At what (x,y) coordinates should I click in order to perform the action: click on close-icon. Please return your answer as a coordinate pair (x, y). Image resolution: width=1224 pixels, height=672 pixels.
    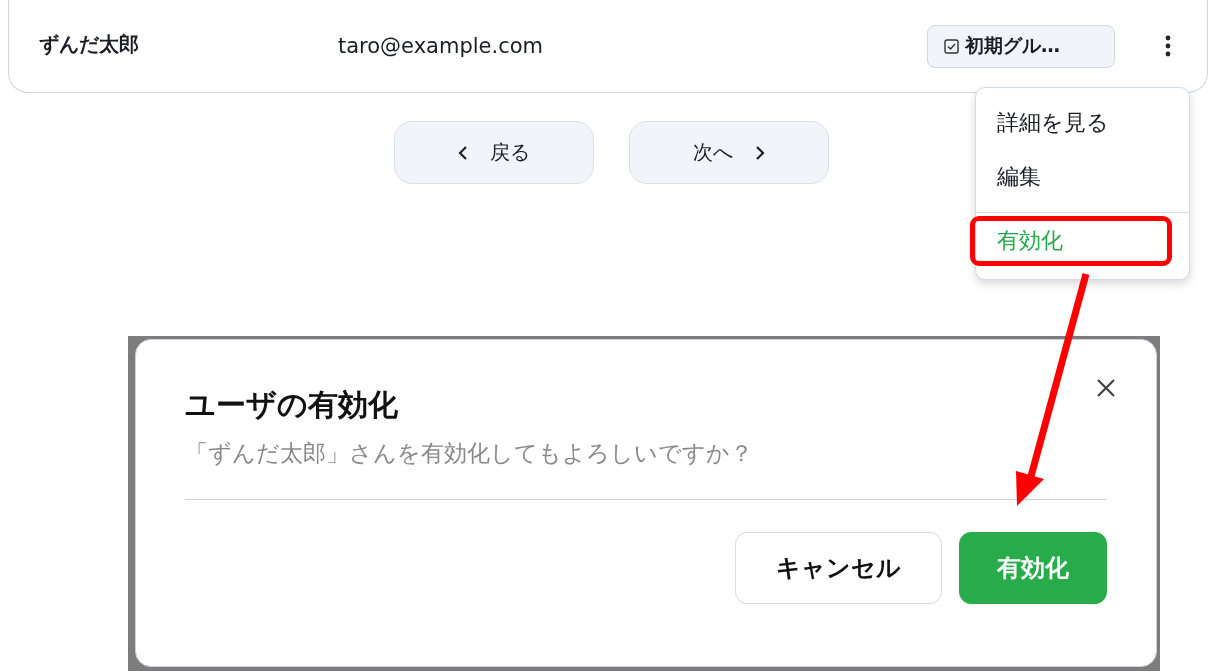
    Looking at the image, I should click on (1106, 388).